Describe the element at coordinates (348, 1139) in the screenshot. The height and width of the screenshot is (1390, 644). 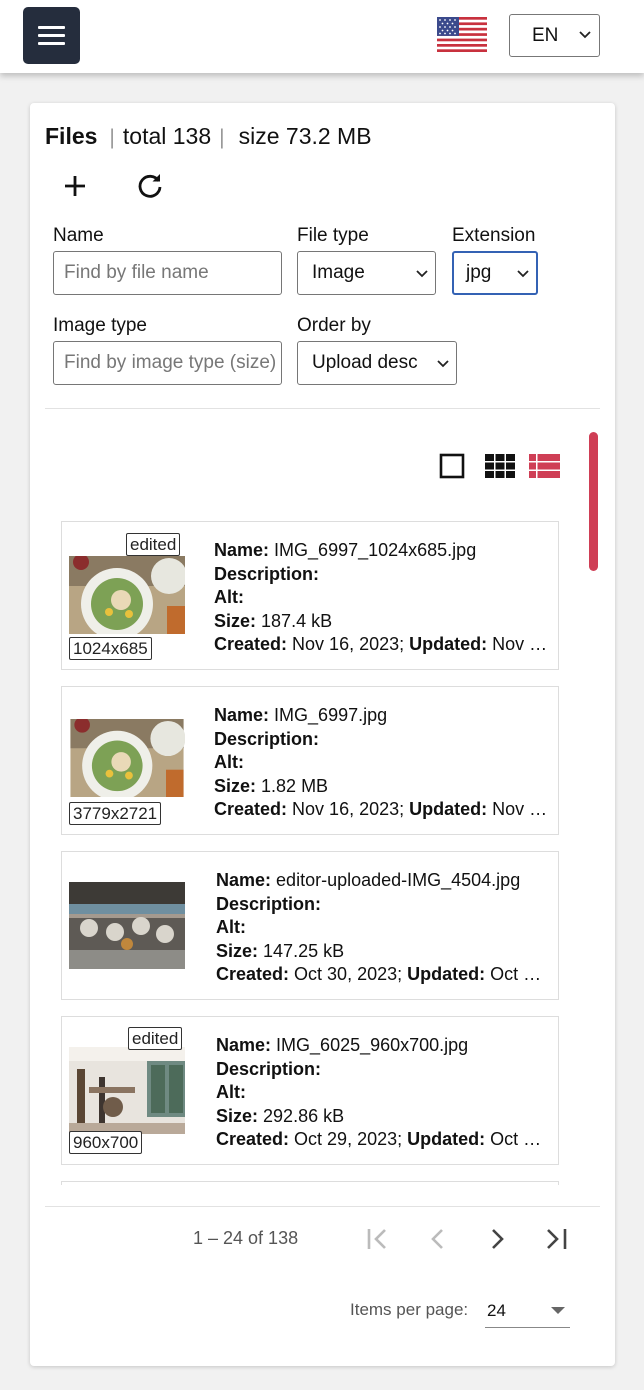
I see `file-created: Oct 29, 2023;` at that location.